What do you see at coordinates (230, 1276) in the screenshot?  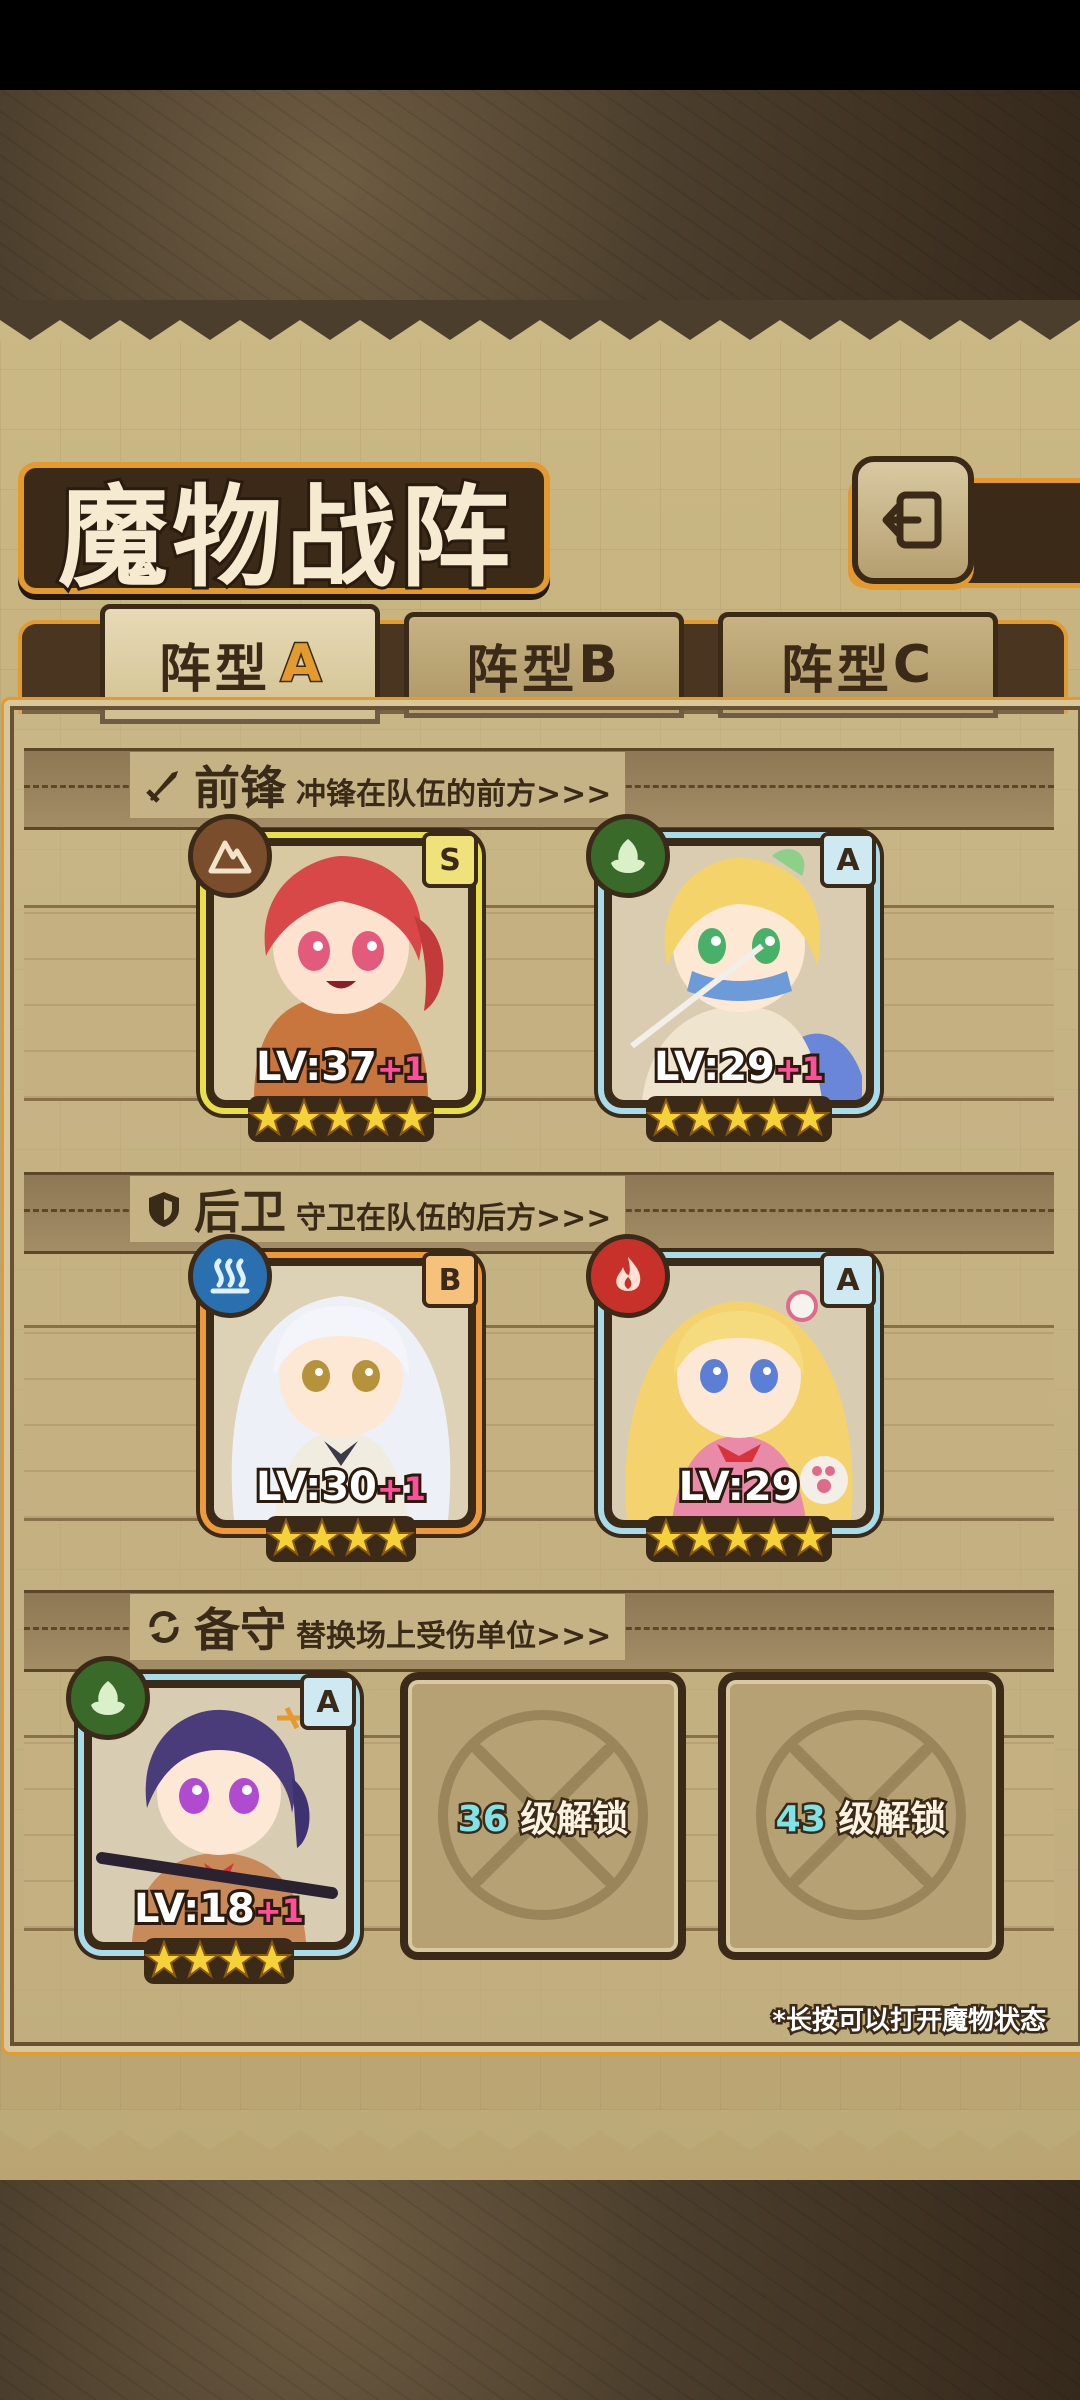 I see `water-element-icon` at bounding box center [230, 1276].